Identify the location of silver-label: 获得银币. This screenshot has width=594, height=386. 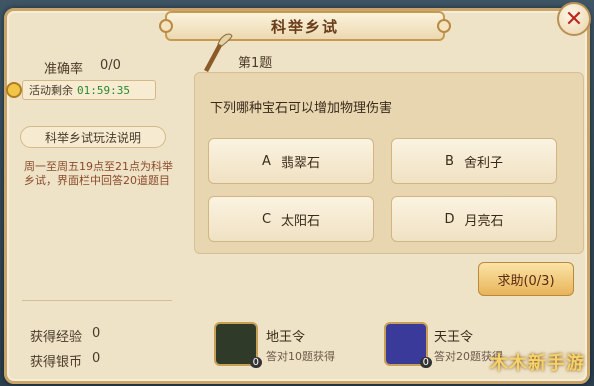
(56, 362).